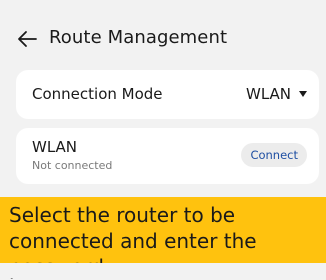  Describe the element at coordinates (163, 270) in the screenshot. I see `bottom-spacer` at that location.